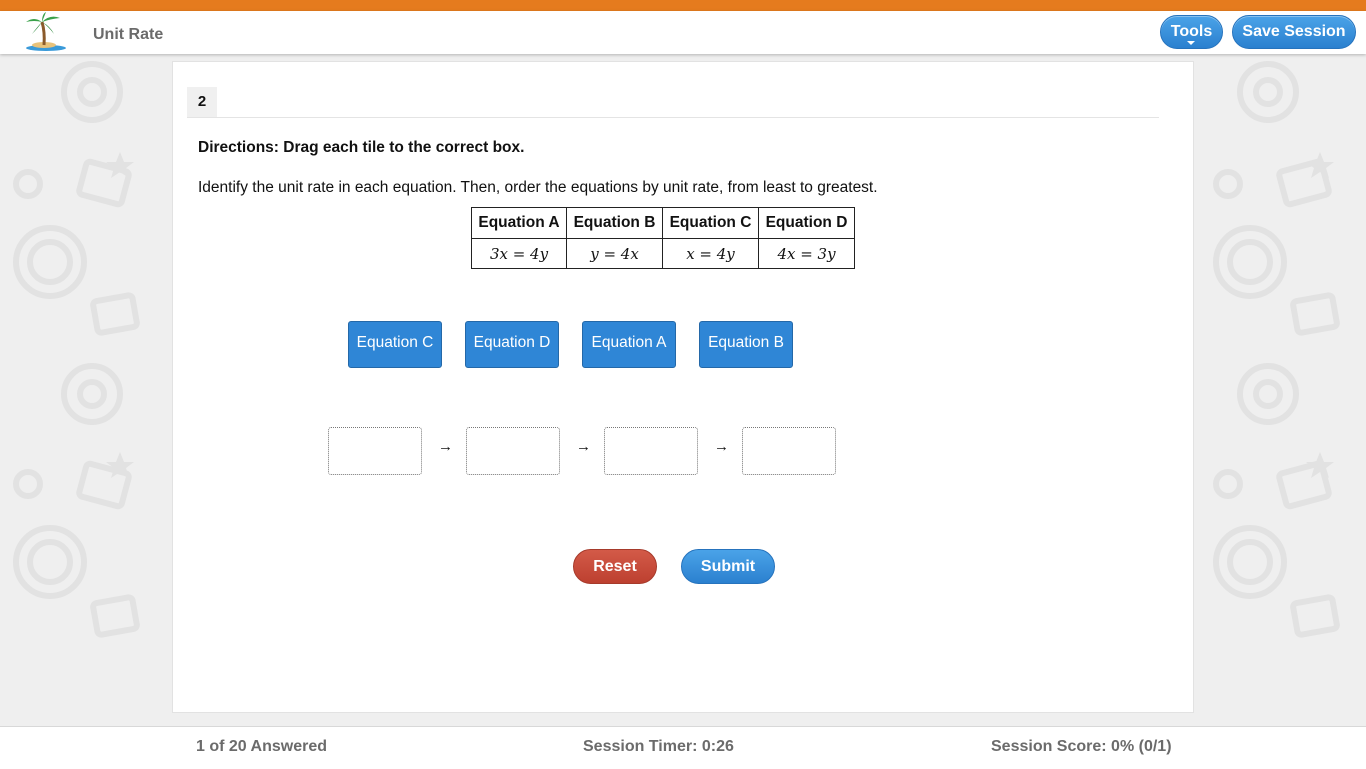 This screenshot has height=769, width=1366. What do you see at coordinates (128, 34) in the screenshot?
I see `app-title: Unit Rate` at bounding box center [128, 34].